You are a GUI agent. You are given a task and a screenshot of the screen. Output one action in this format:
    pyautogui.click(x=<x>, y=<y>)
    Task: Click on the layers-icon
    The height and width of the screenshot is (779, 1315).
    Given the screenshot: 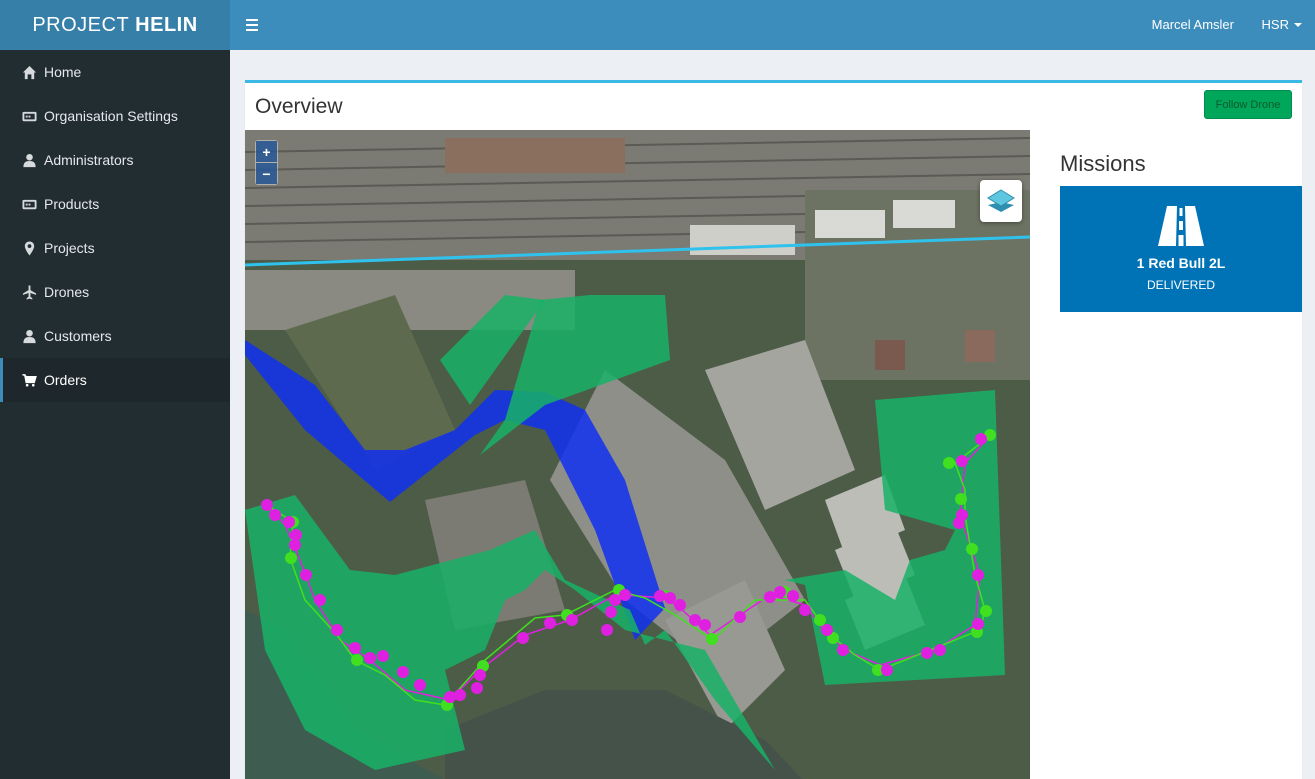 What is the action you would take?
    pyautogui.click(x=1001, y=200)
    